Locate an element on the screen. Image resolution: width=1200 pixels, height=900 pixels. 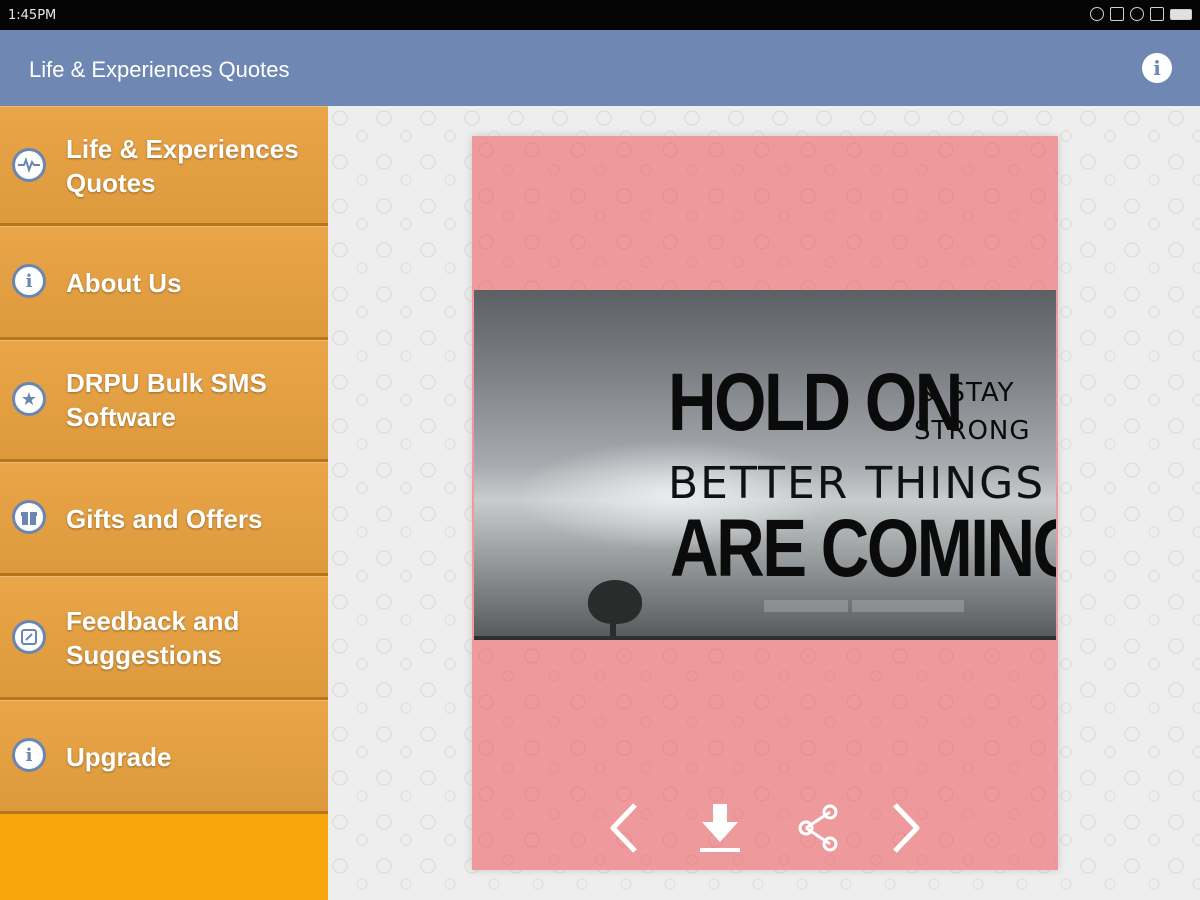
status-icons is located at coordinates (1141, 14).